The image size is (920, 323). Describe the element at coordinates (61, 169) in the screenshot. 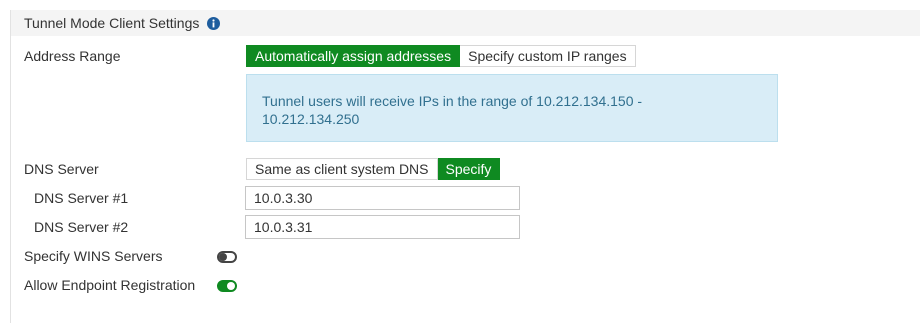

I see `dns-server-label: DNS Server` at that location.